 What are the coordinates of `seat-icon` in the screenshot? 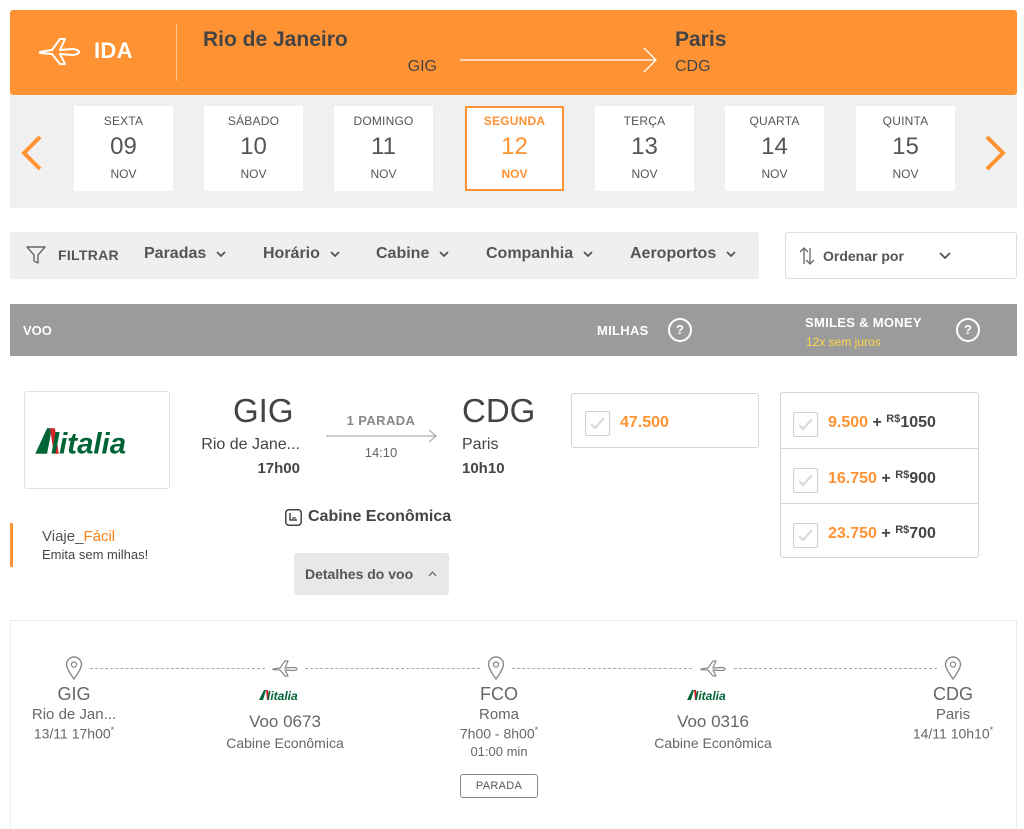 It's located at (293, 517).